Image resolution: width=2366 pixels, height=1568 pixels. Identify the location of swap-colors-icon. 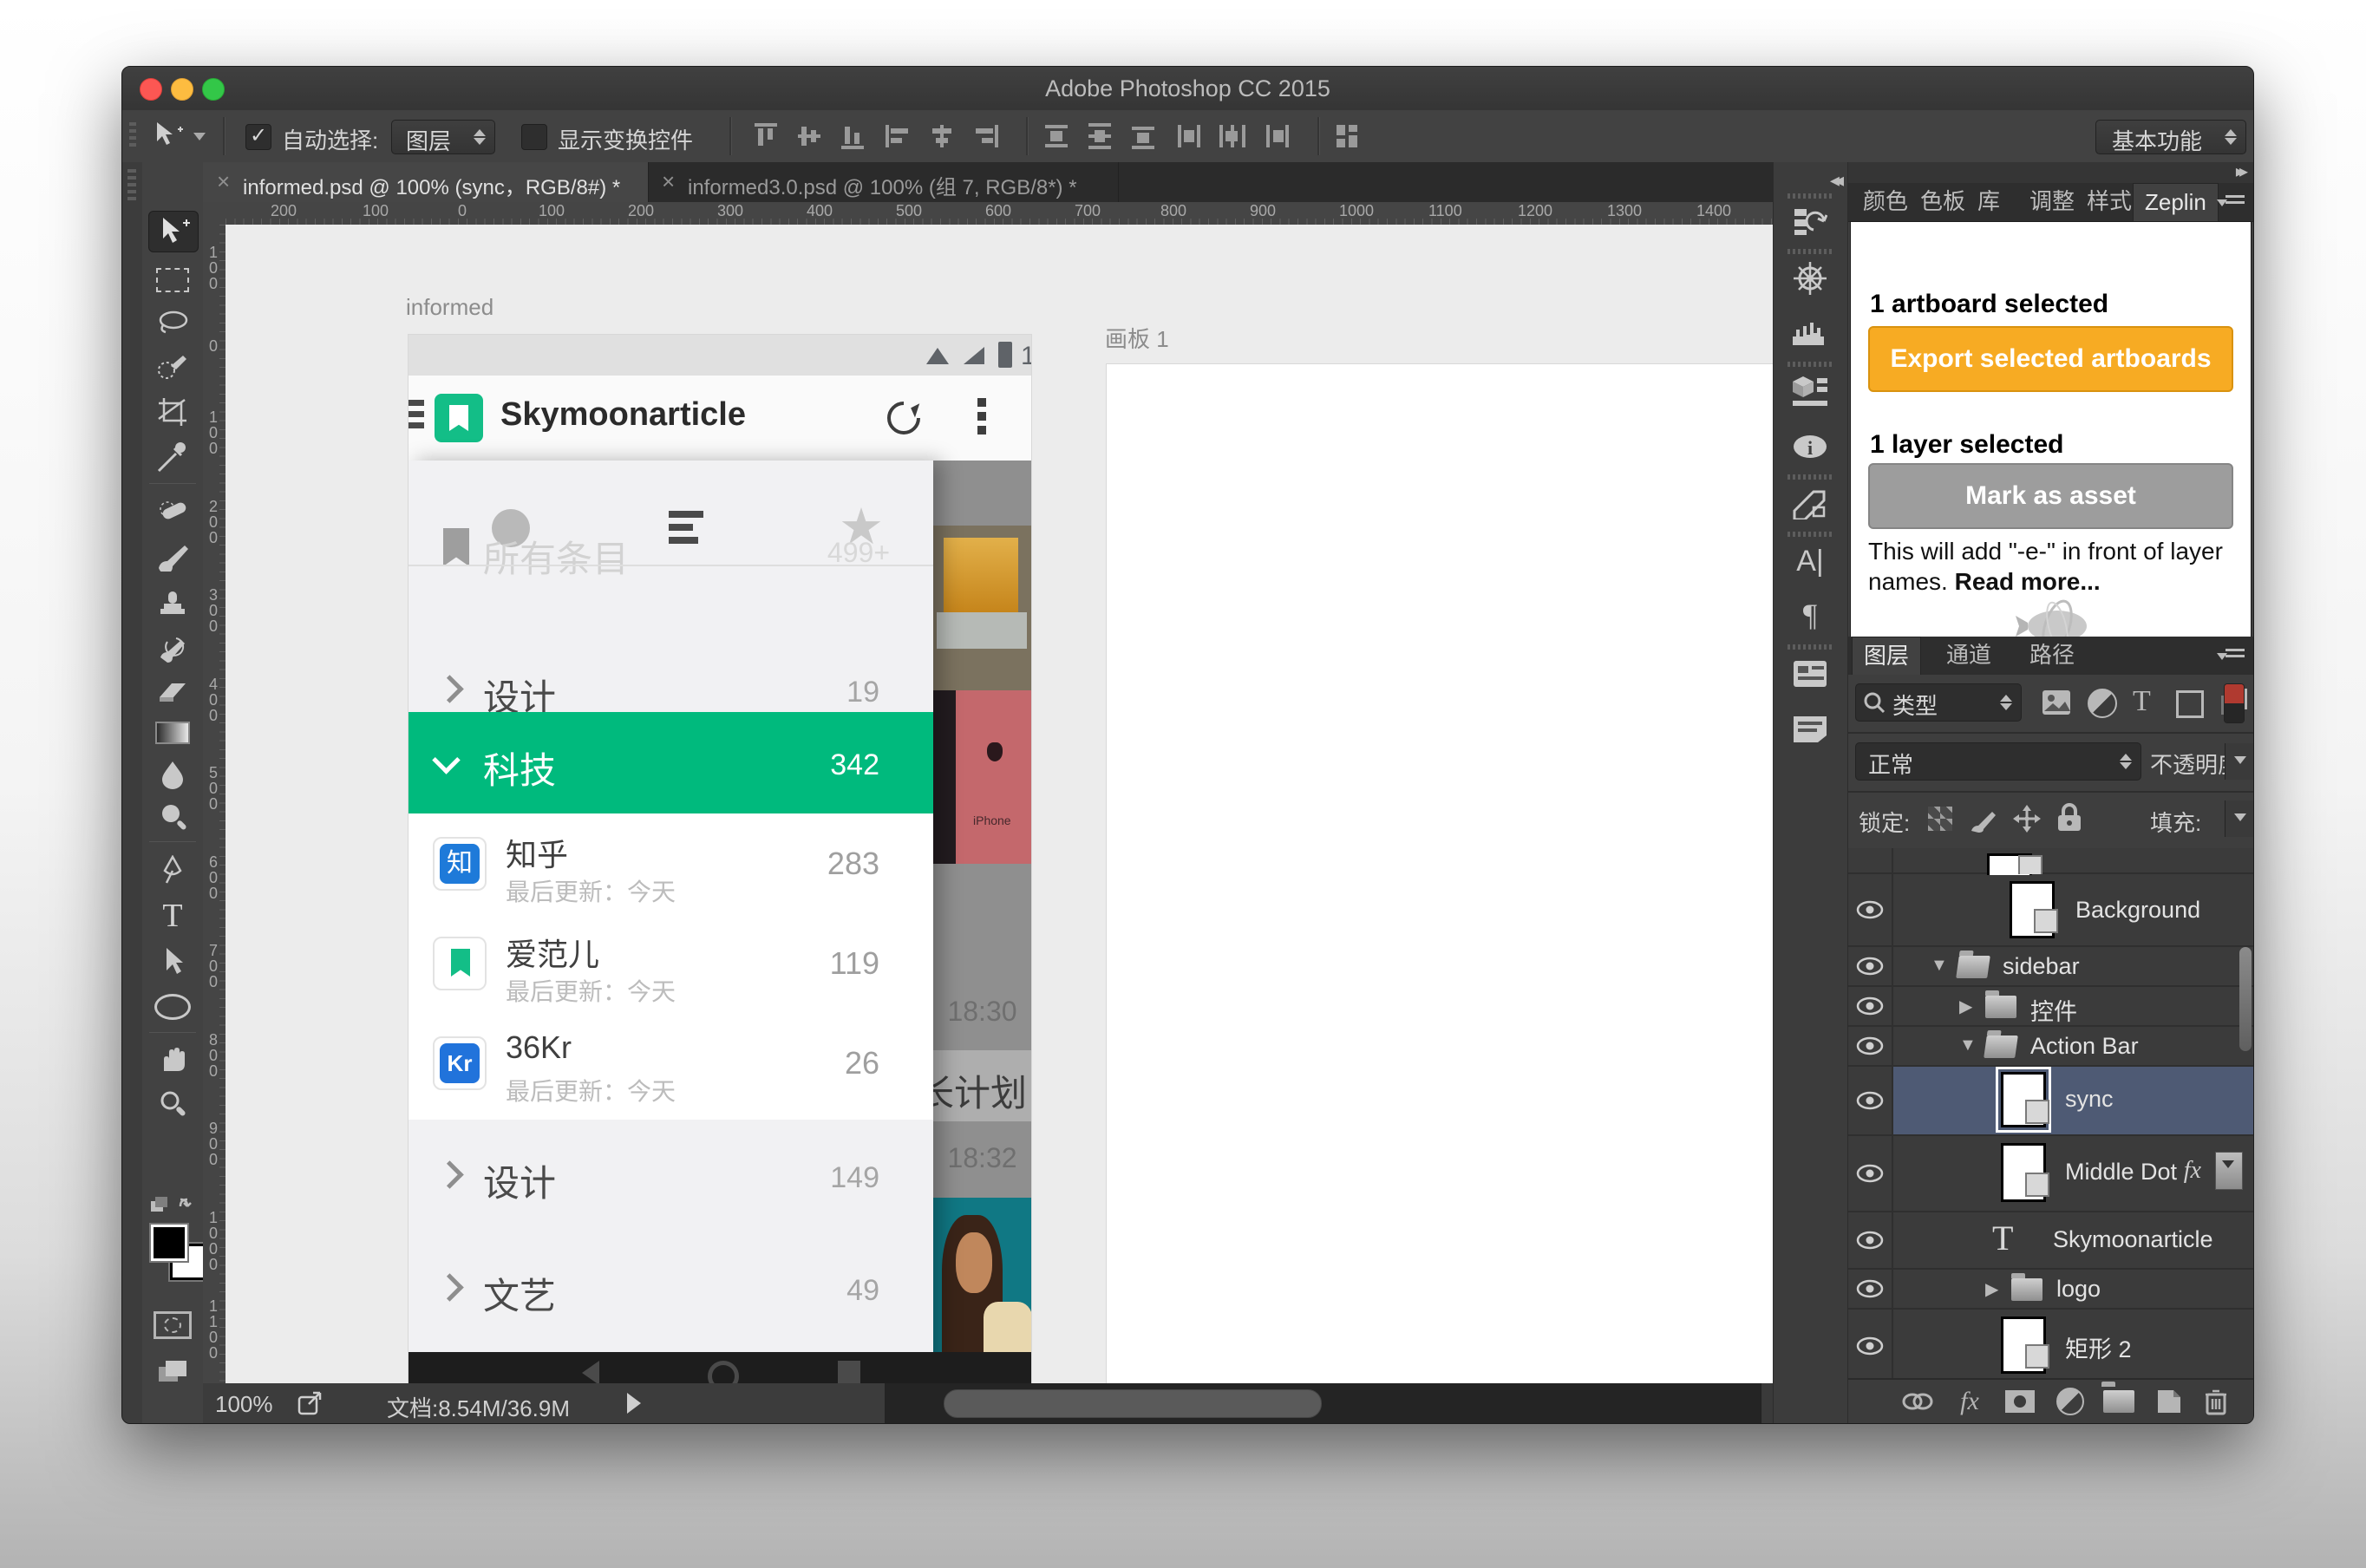
(172, 1209).